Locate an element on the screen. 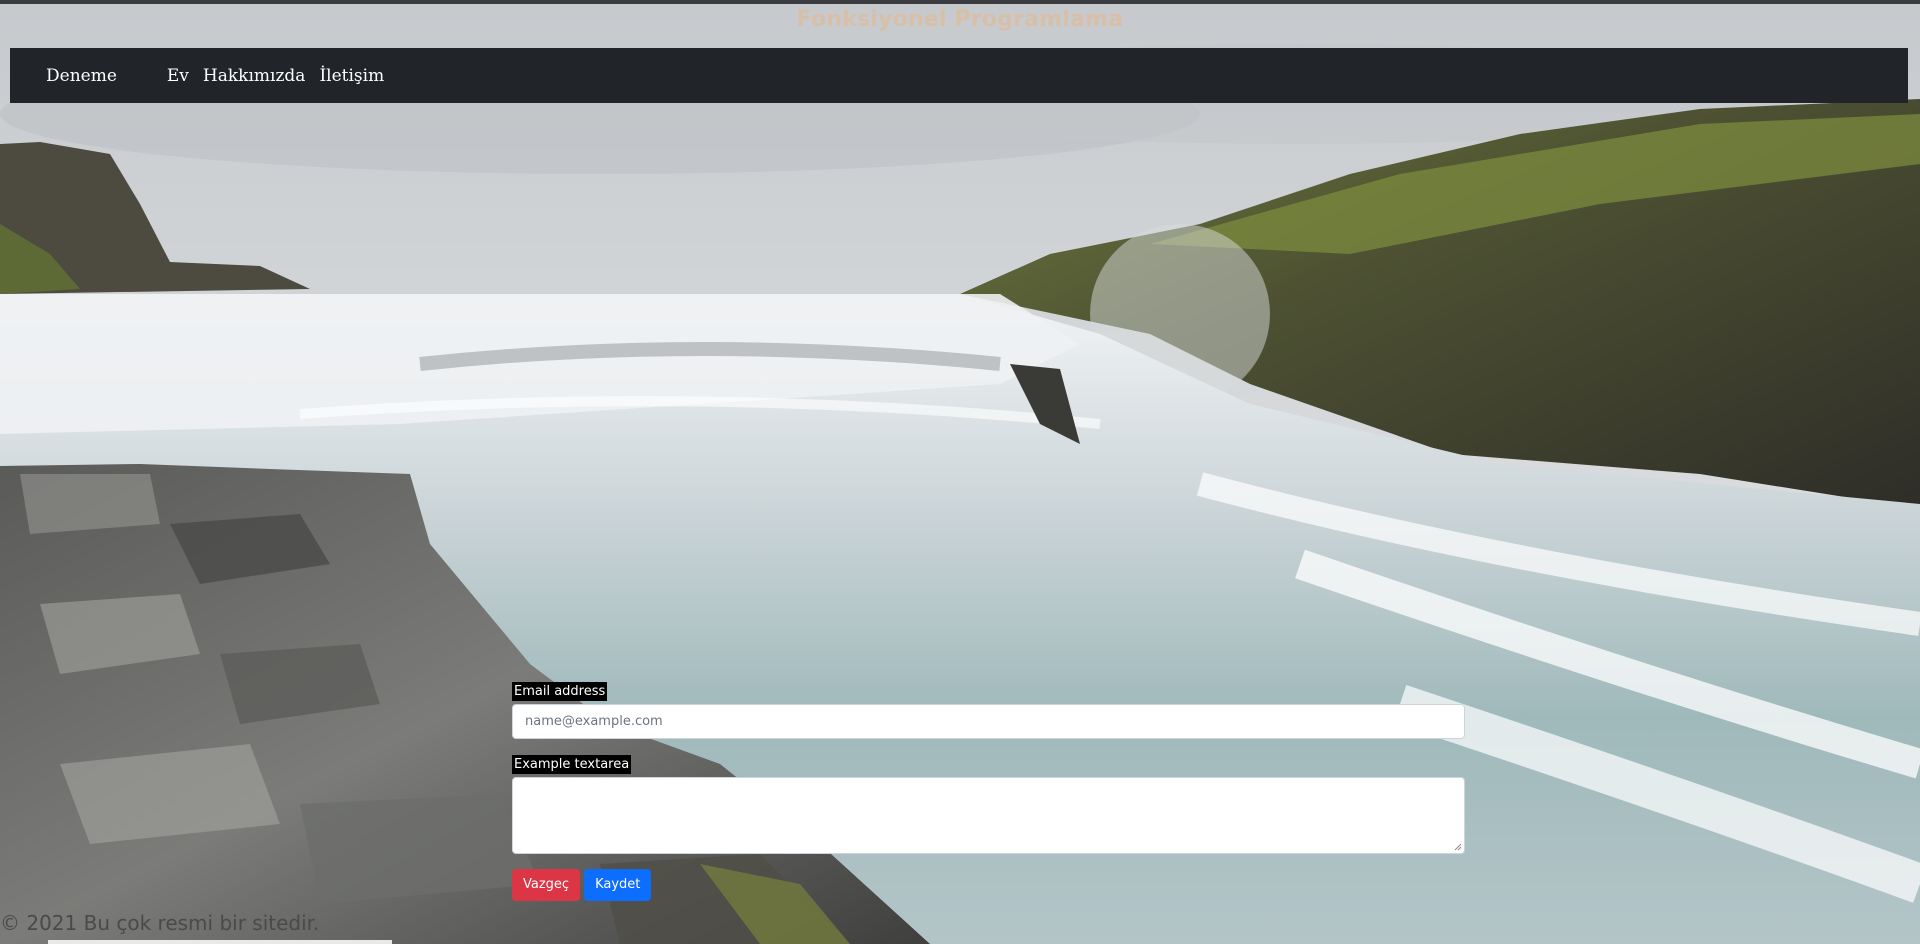 Image resolution: width=1920 pixels, height=944 pixels. email-input: name@example.com is located at coordinates (988, 721).